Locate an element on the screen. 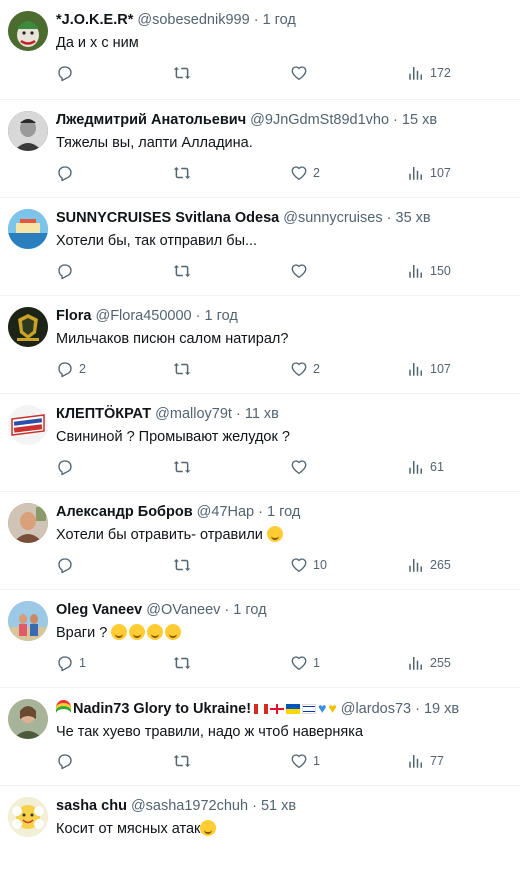  ukraine-flag-icon is located at coordinates (293, 709).